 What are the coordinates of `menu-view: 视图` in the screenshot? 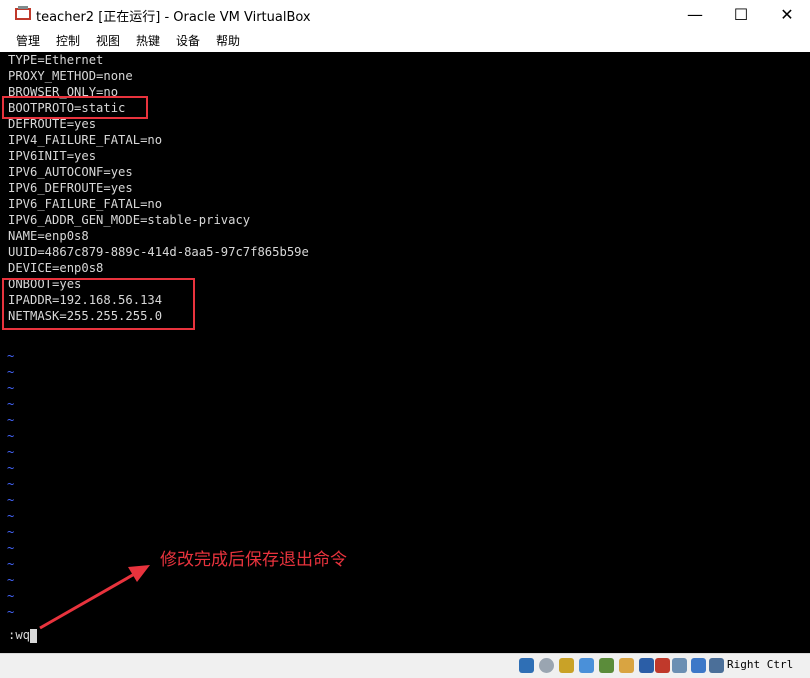 It's located at (108, 40).